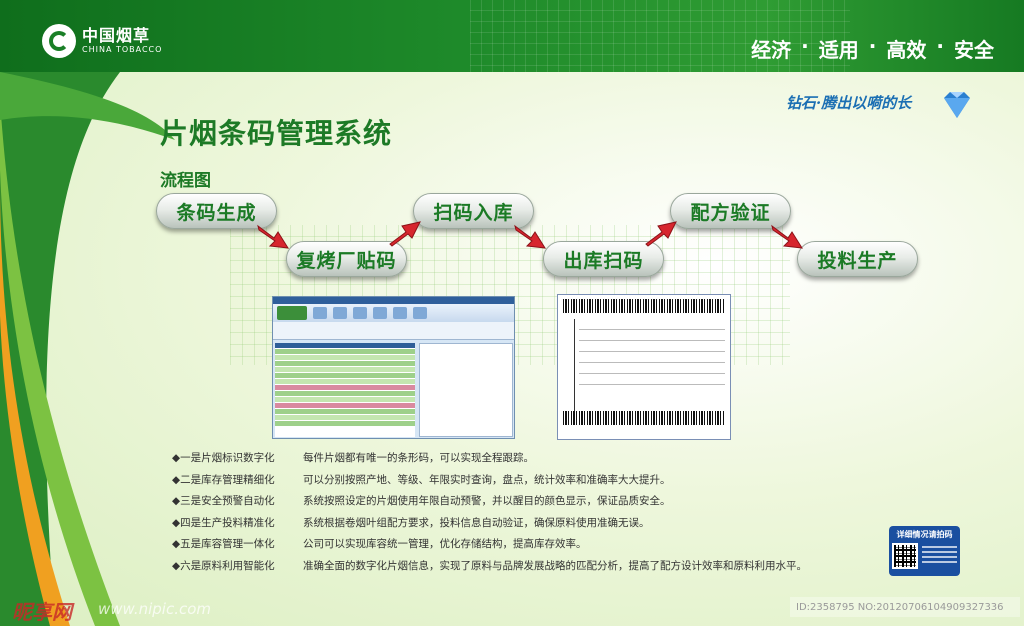  I want to click on page-title: 片烟条码管理系统, so click(276, 133).